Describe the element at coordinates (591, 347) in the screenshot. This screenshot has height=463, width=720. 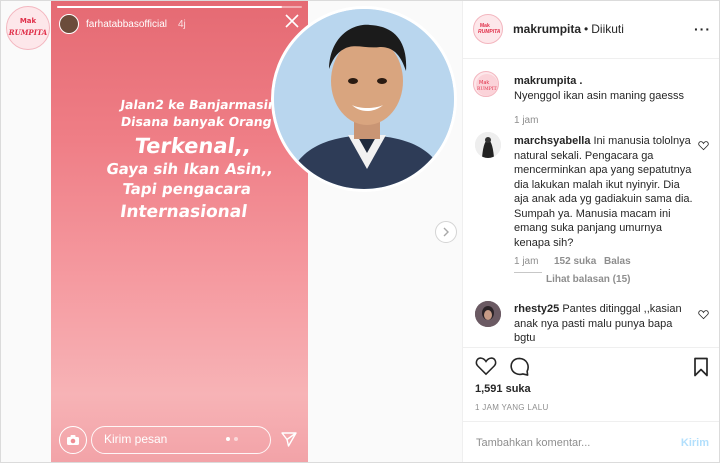
I see `actions-divider` at that location.